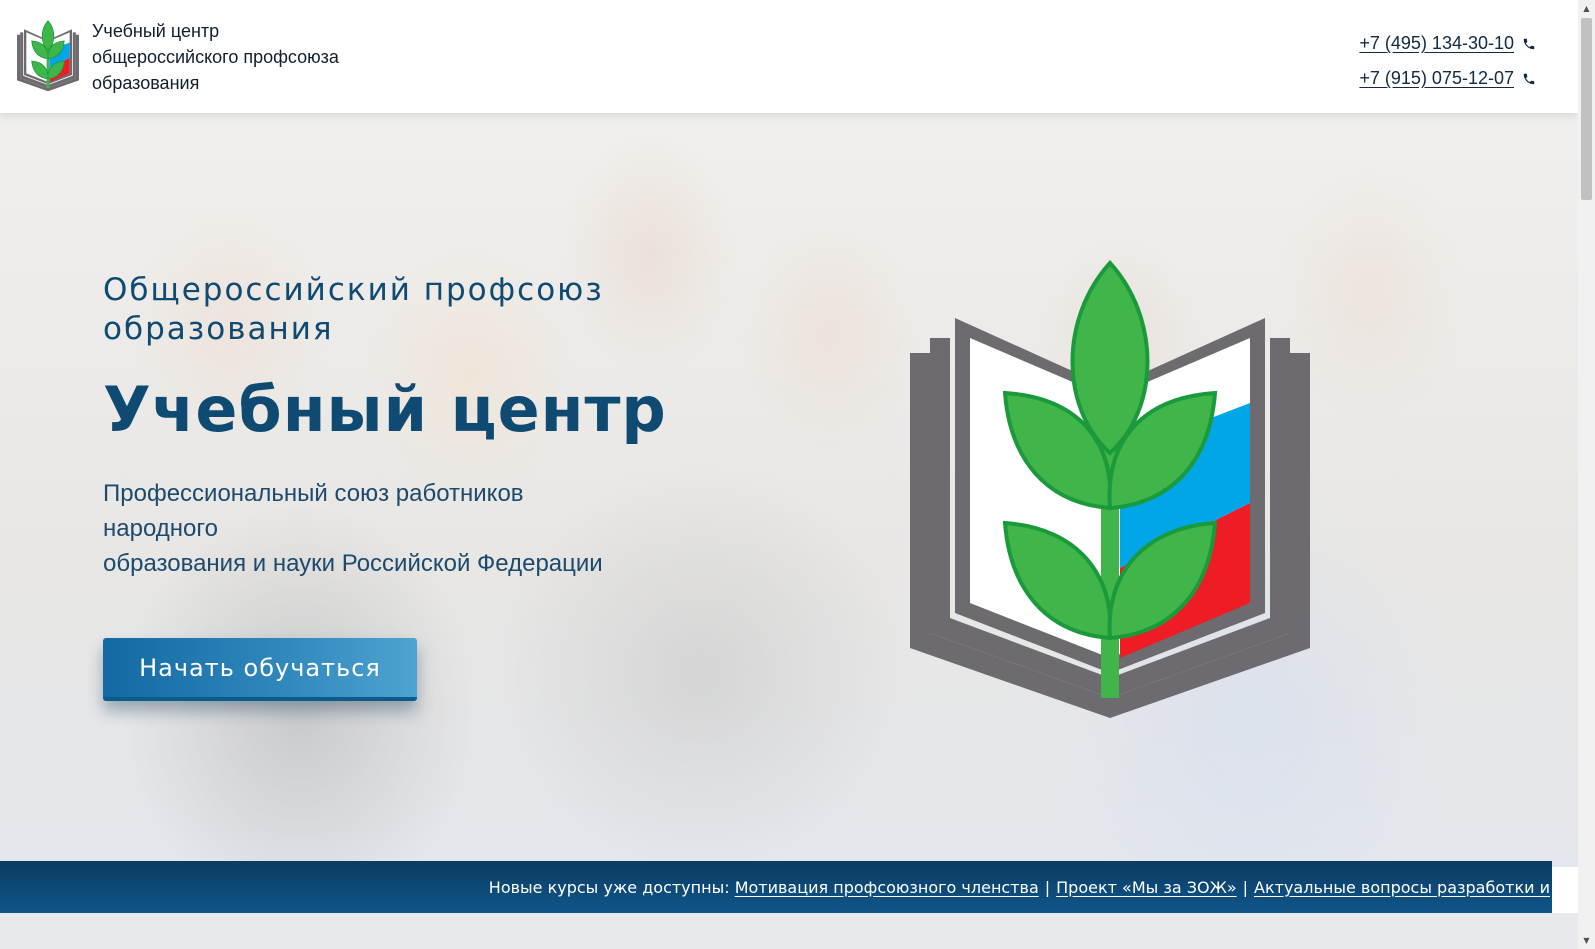 This screenshot has width=1595, height=949. I want to click on hero-subtitle-line: образования, so click(218, 329).